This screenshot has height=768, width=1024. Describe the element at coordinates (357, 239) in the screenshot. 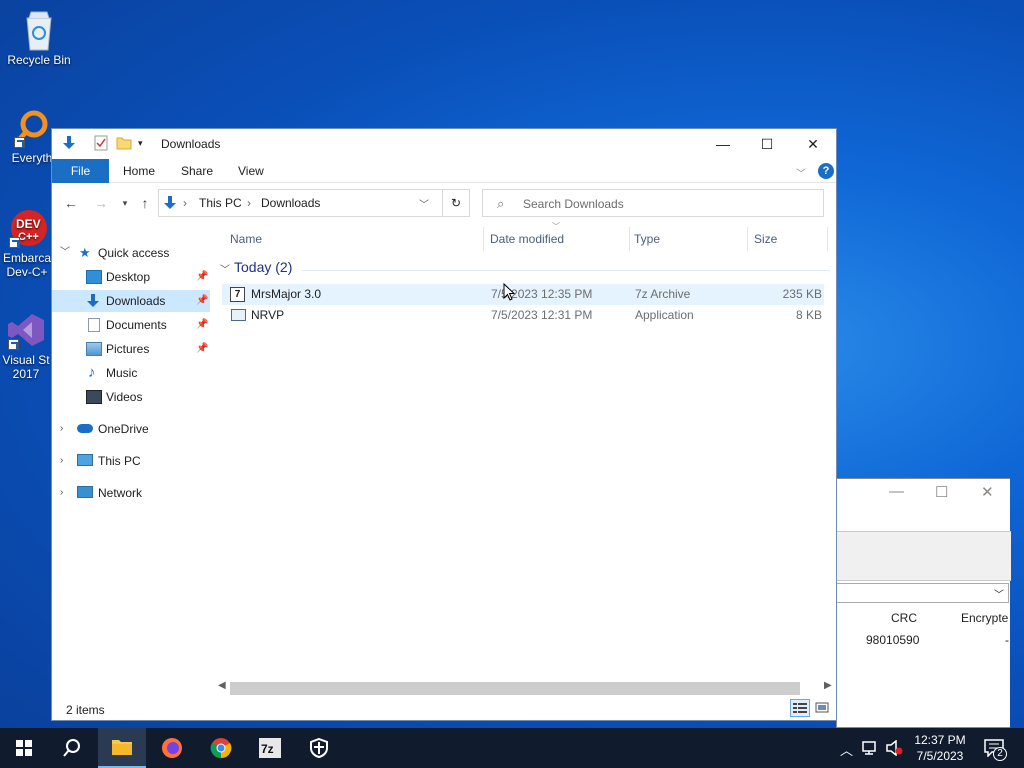

I see `column-header-name: Name` at that location.